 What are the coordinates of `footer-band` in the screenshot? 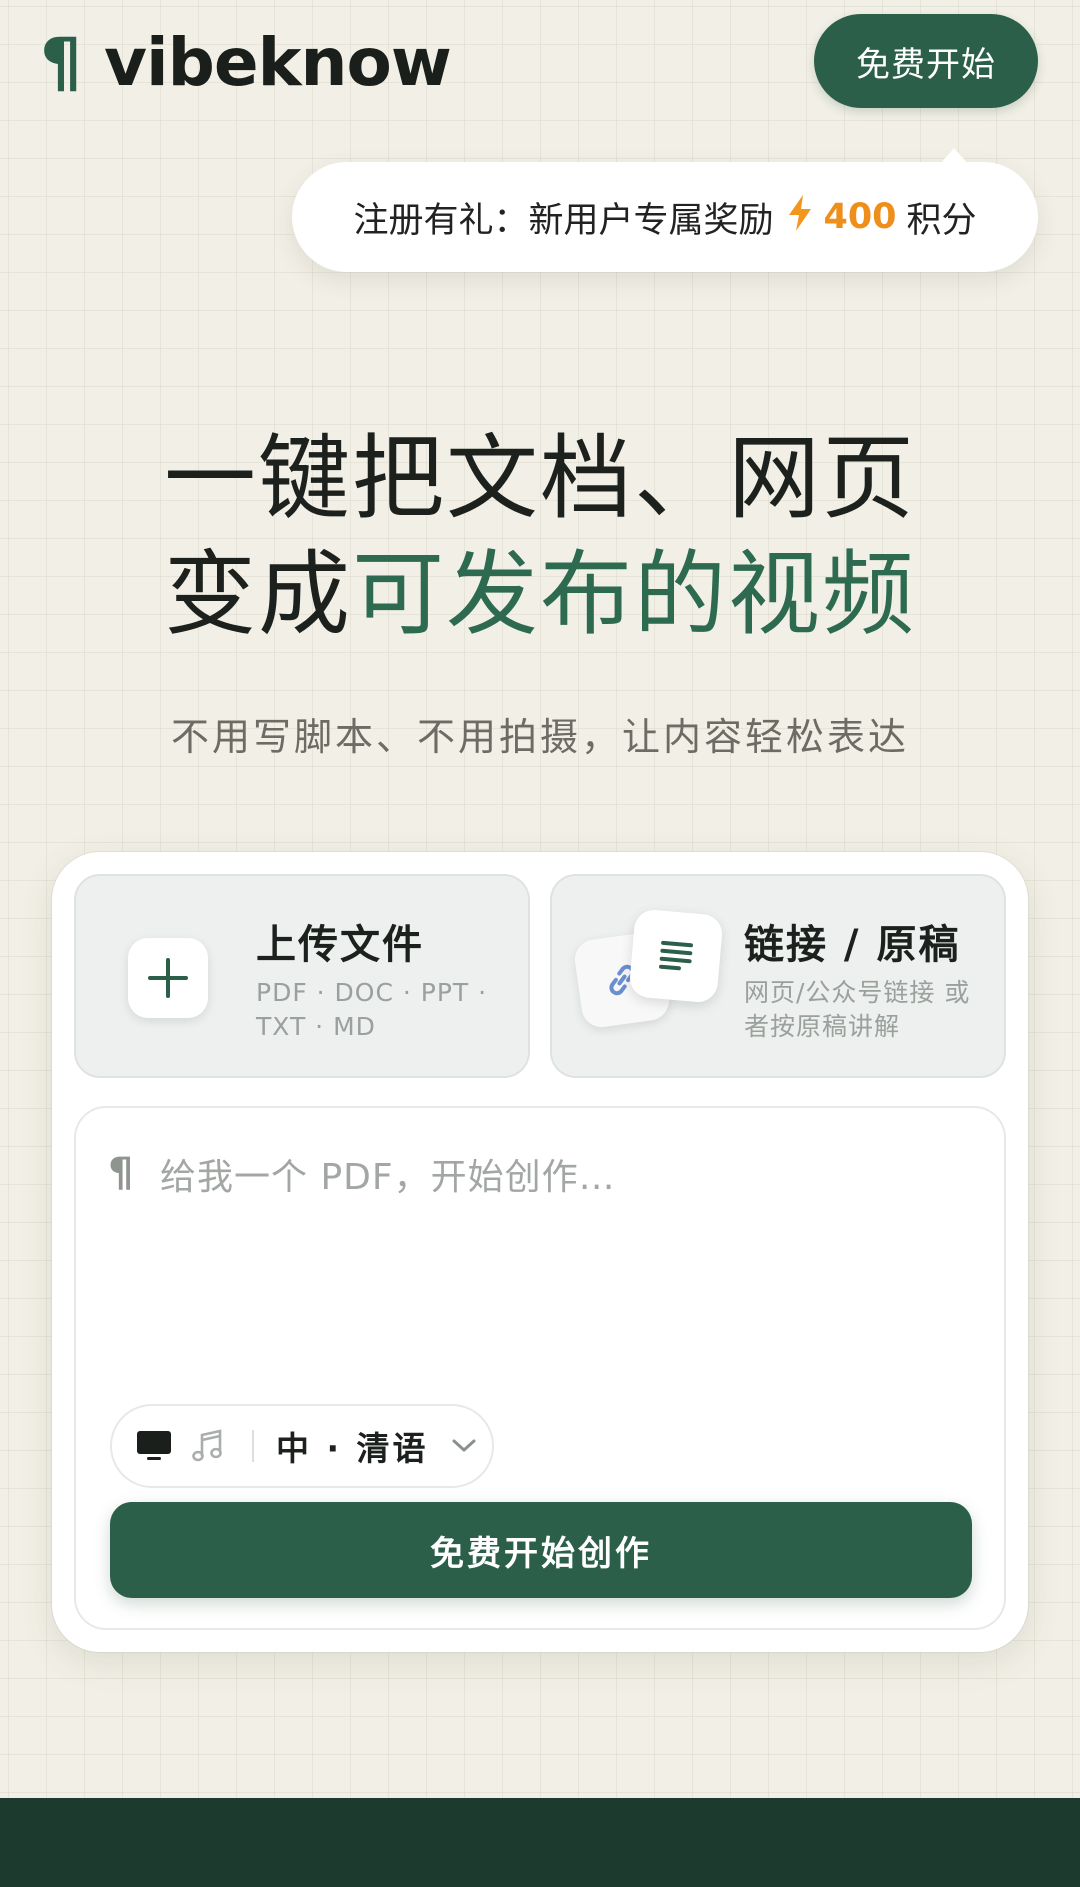 It's located at (540, 1842).